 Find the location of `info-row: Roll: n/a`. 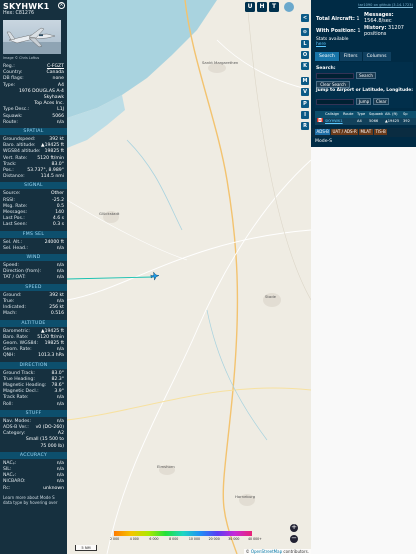

info-row: Roll: n/a is located at coordinates (33, 405).